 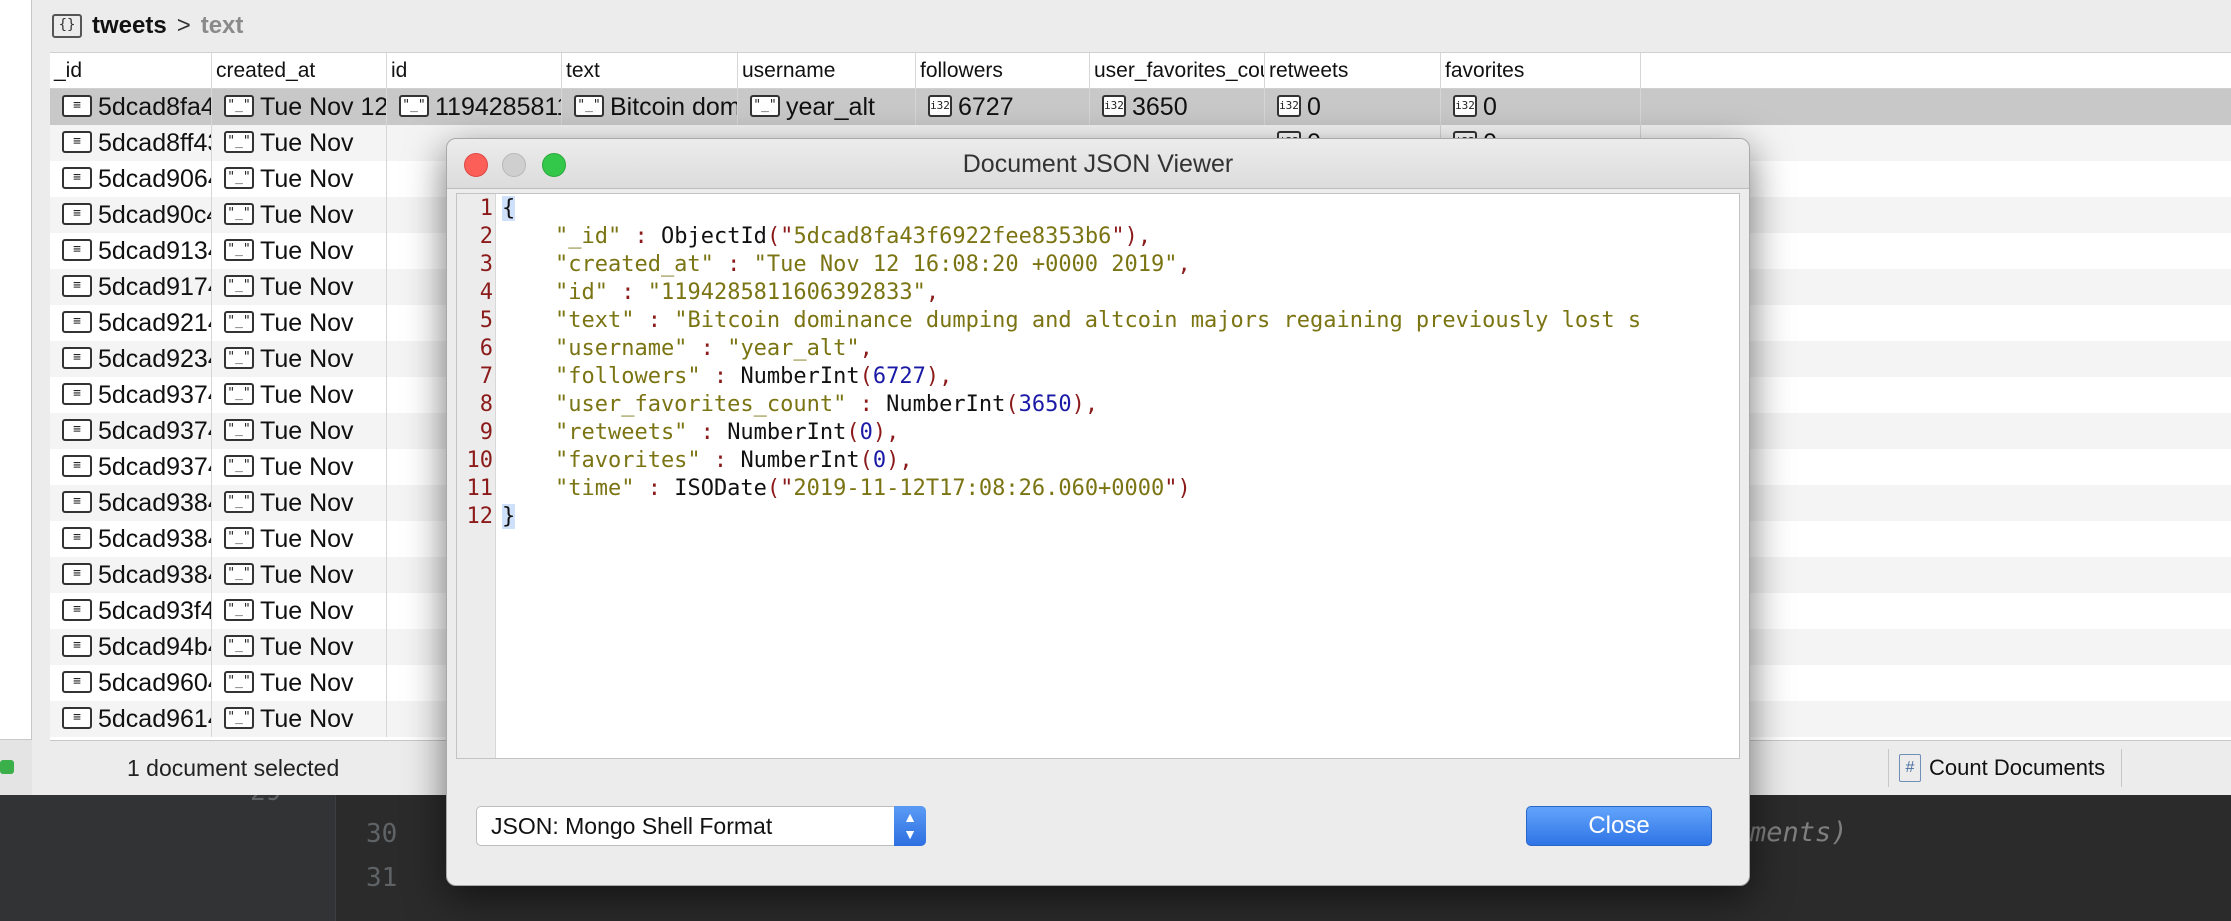 I want to click on json-line: "retweets" : NumberInt(0),, so click(x=700, y=432).